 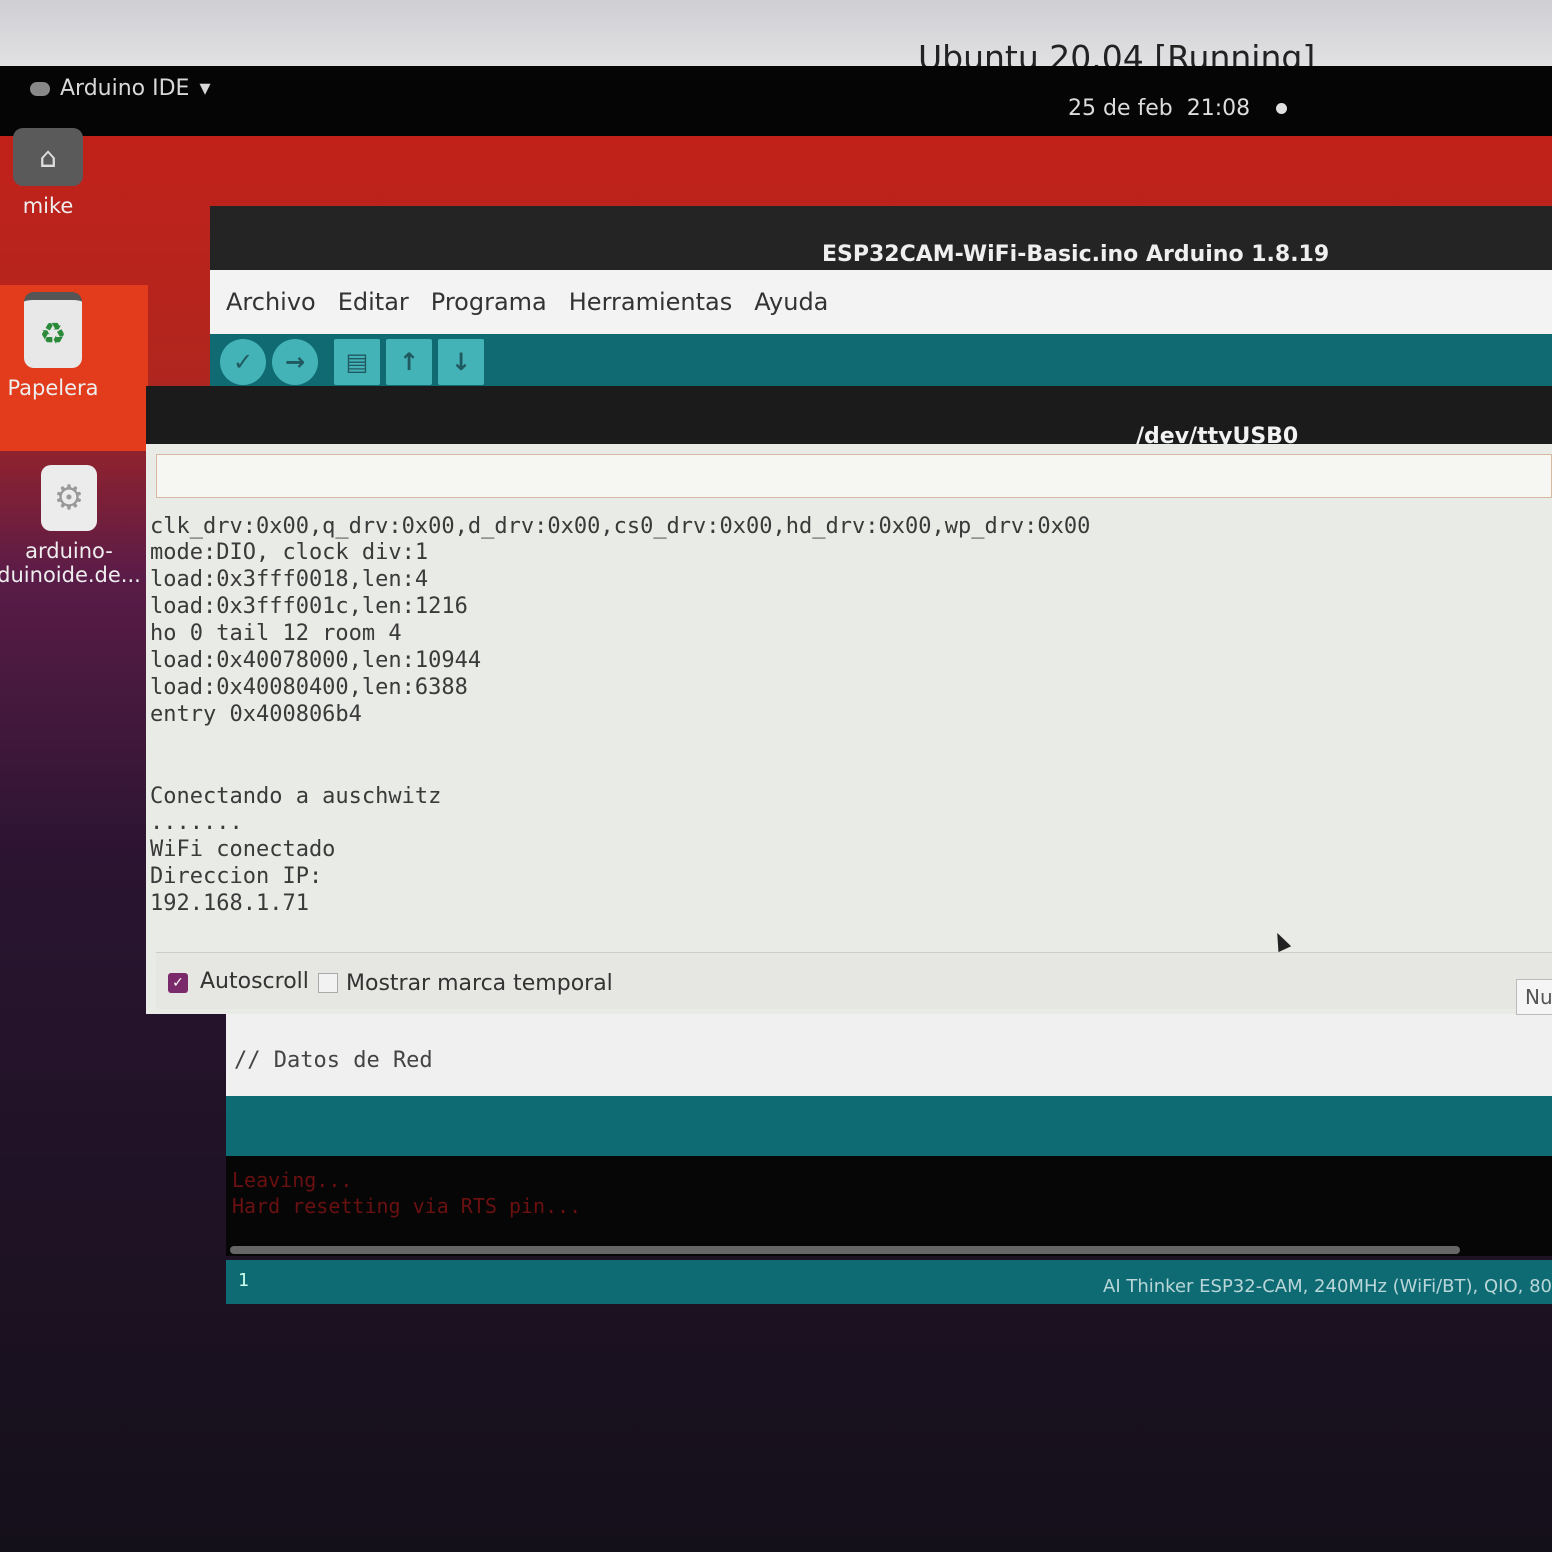 What do you see at coordinates (1120, 108) in the screenshot?
I see `clock-date: 25 de feb` at bounding box center [1120, 108].